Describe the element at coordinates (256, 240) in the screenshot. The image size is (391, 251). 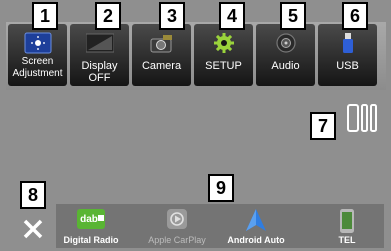
I see `android-auto-label: Android Auto` at that location.